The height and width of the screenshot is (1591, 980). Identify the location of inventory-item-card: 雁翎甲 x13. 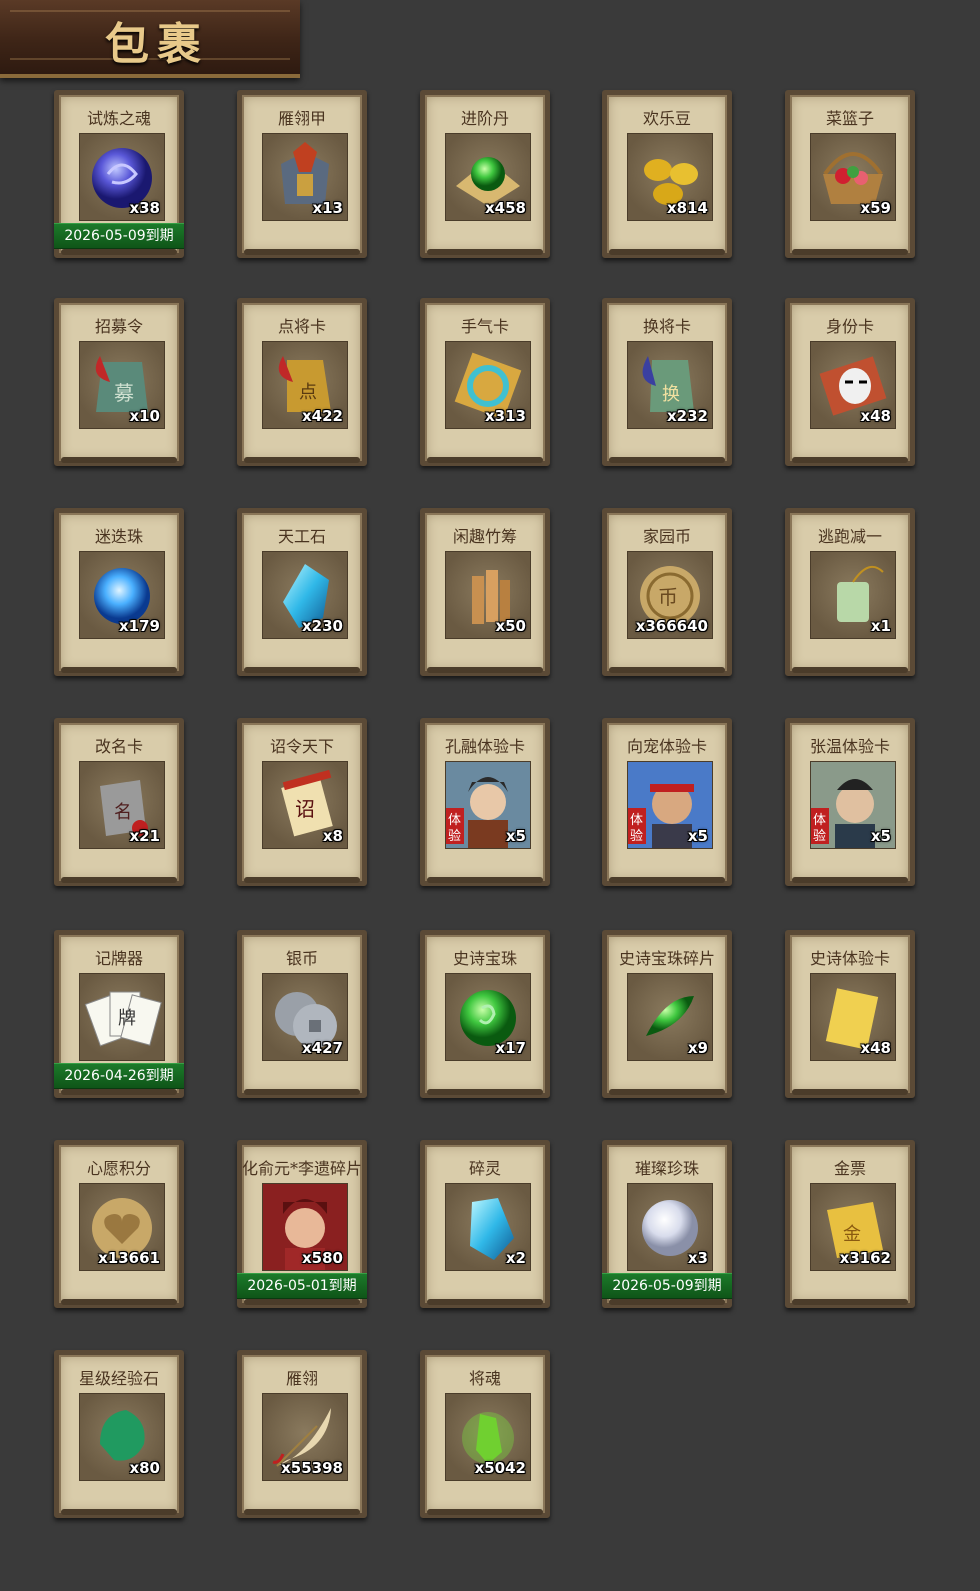
(302, 174).